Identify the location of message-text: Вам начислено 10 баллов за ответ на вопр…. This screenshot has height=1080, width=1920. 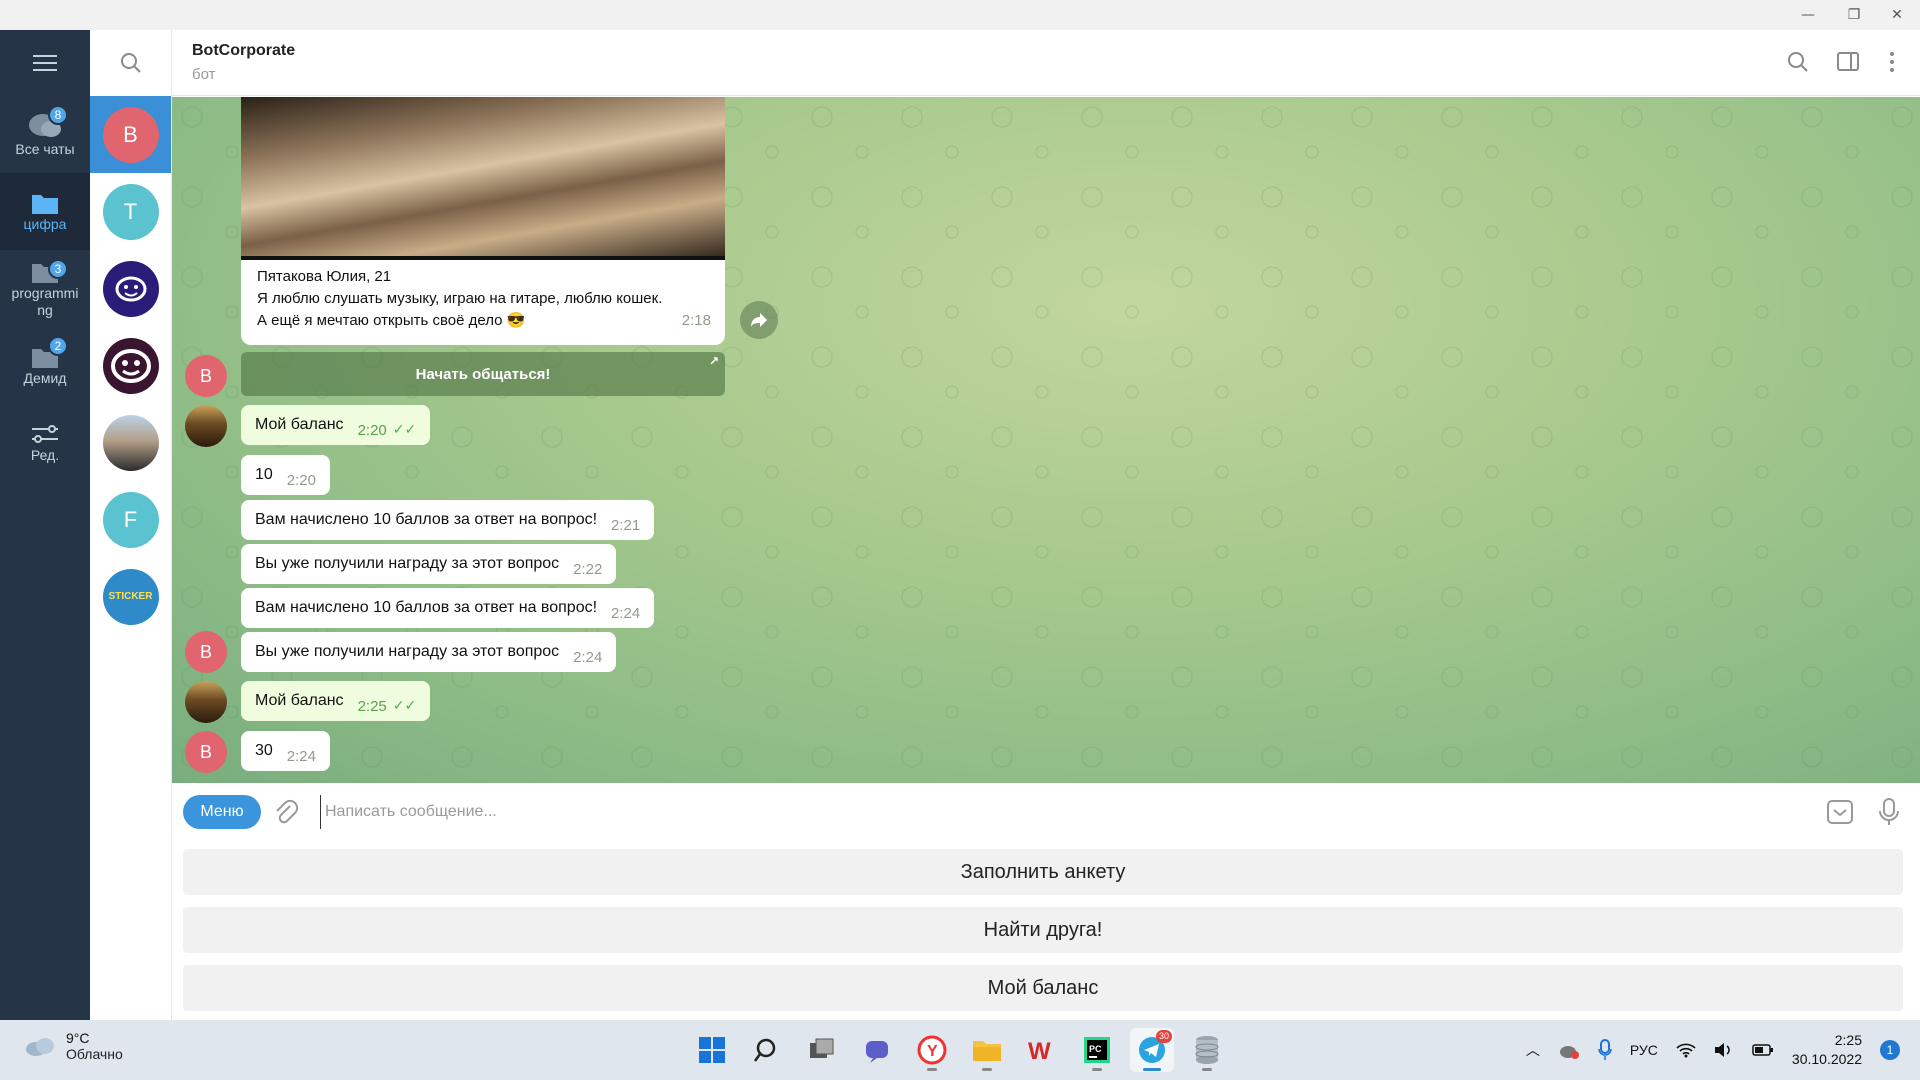
(426, 607).